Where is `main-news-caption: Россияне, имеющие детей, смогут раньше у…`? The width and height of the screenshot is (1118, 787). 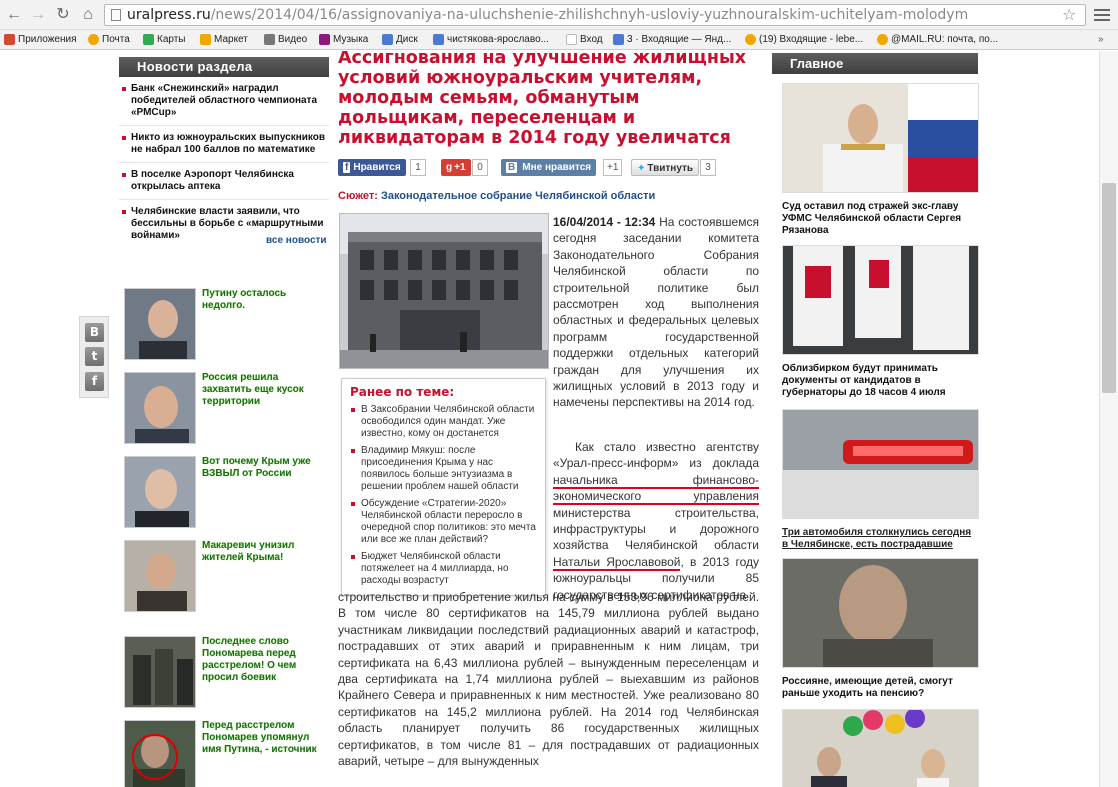
main-news-caption: Россияне, имеющие детей, смогут раньше у… is located at coordinates (880, 688).